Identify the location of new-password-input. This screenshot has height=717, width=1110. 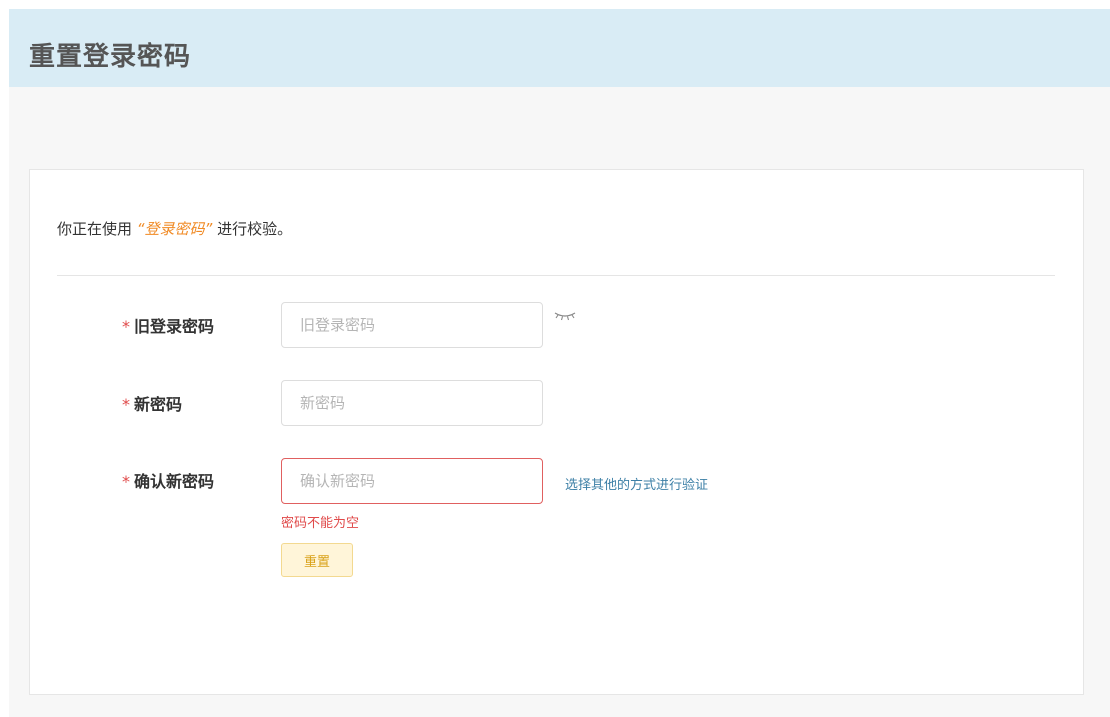
(412, 403).